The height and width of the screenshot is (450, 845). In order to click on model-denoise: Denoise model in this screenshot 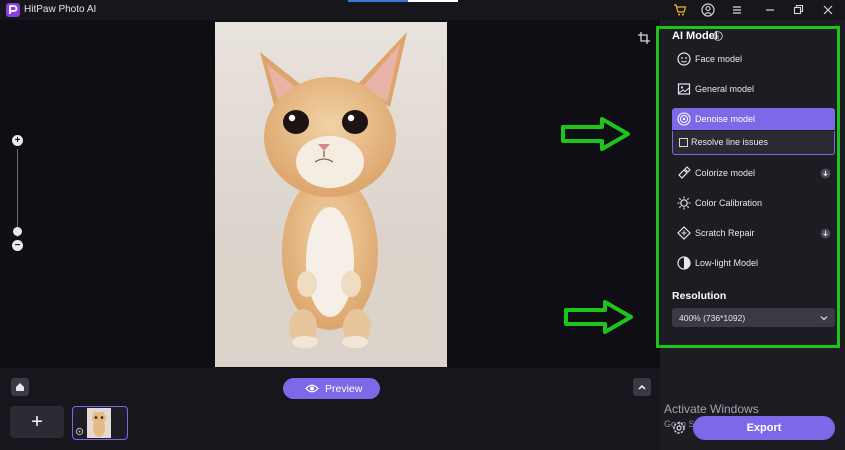, I will do `click(753, 119)`.